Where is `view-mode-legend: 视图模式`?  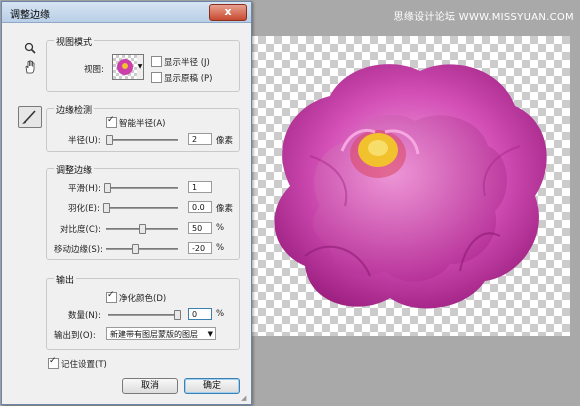 view-mode-legend: 视图模式 is located at coordinates (74, 41).